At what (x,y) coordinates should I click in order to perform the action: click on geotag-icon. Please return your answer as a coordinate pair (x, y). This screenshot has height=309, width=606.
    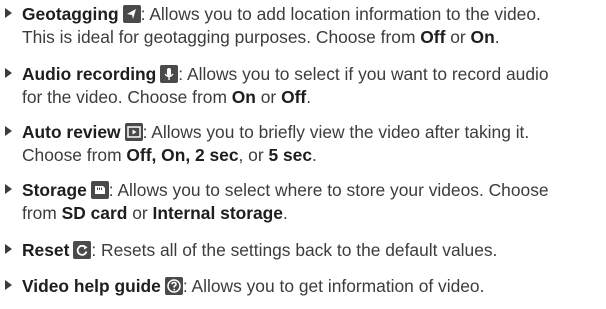
    Looking at the image, I should click on (131, 14).